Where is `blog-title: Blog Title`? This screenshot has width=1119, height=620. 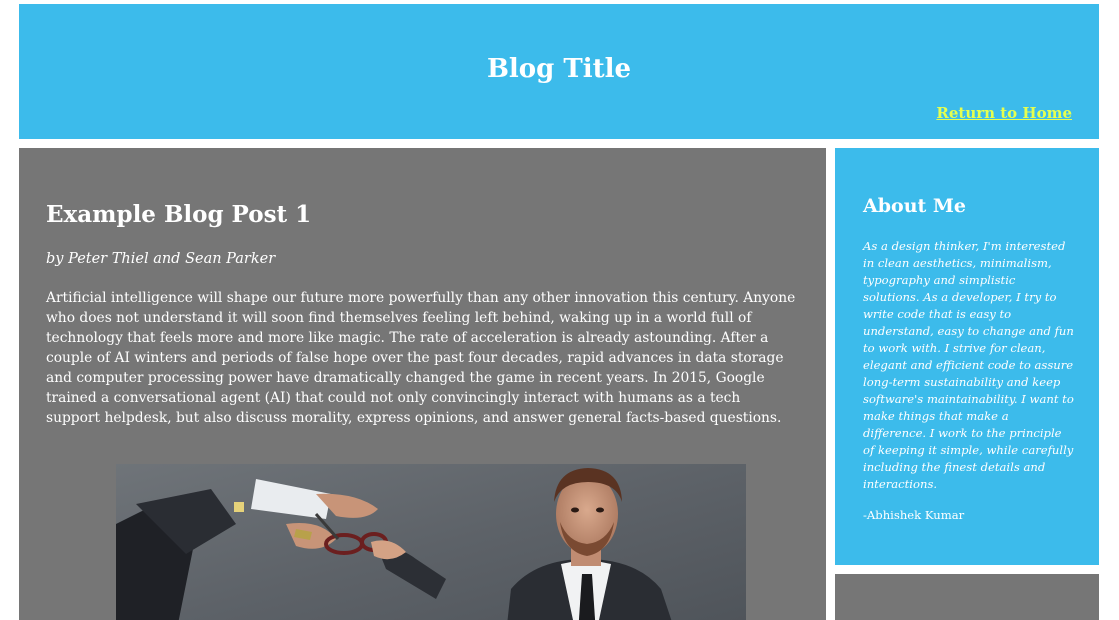 blog-title: Blog Title is located at coordinates (559, 69).